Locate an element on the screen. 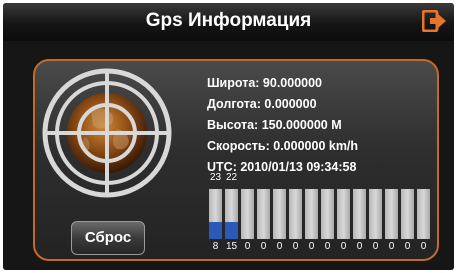  exit-icon is located at coordinates (433, 21).